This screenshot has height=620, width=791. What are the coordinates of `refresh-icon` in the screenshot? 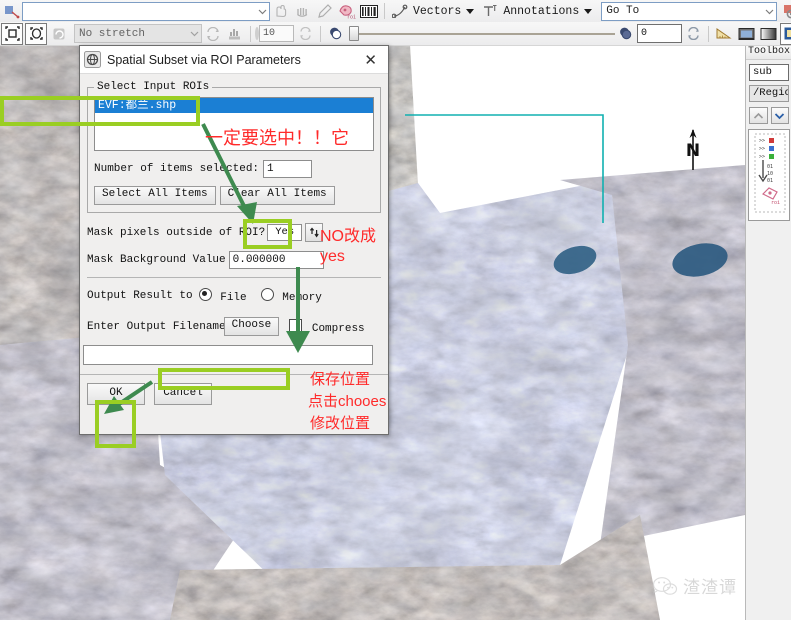 It's located at (59, 34).